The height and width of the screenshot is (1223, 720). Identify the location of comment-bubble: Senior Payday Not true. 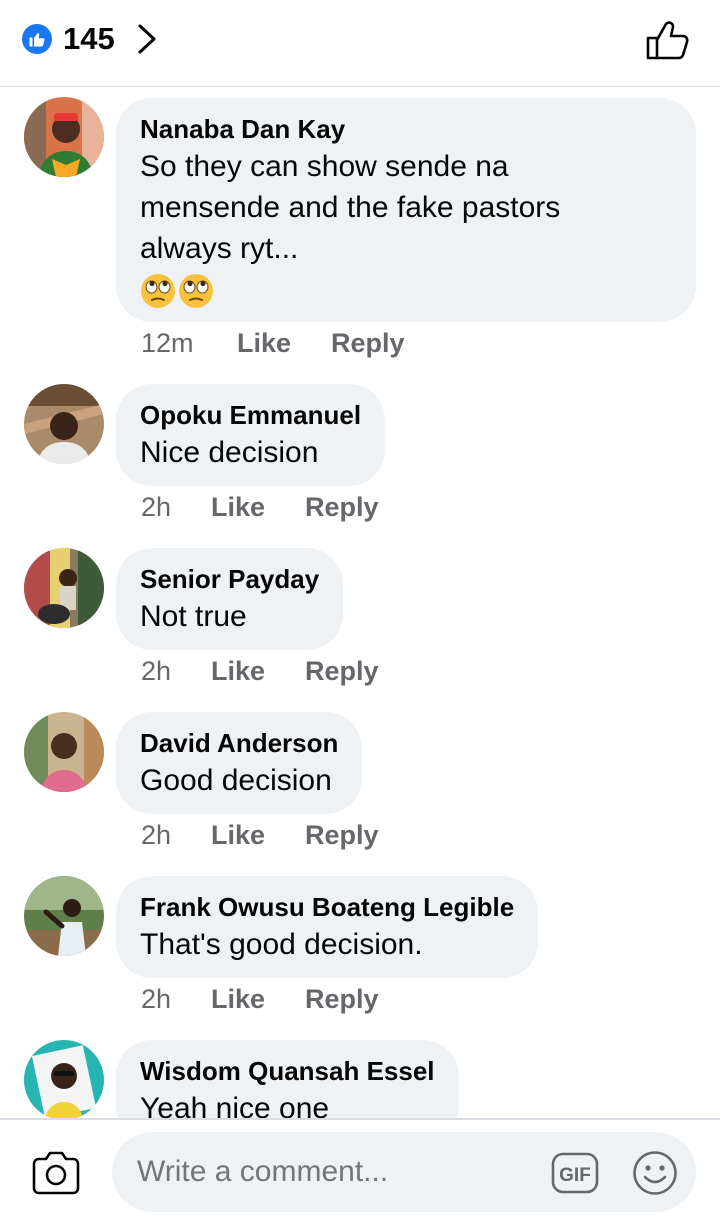
(230, 599).